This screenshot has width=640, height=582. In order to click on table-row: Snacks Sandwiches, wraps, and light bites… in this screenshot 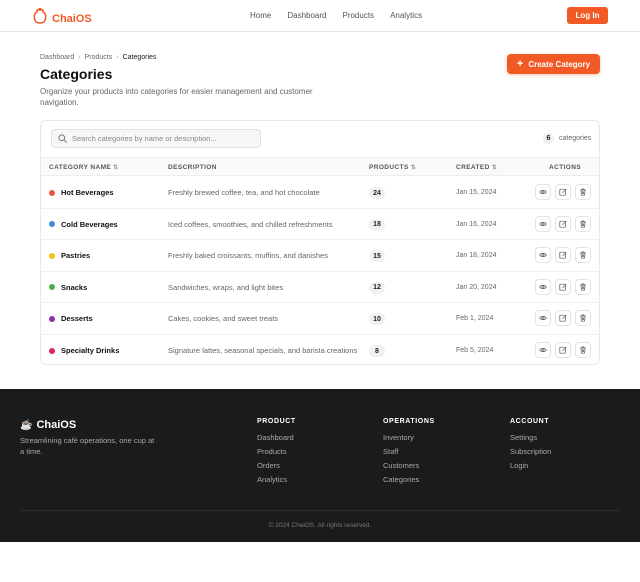, I will do `click(320, 288)`.